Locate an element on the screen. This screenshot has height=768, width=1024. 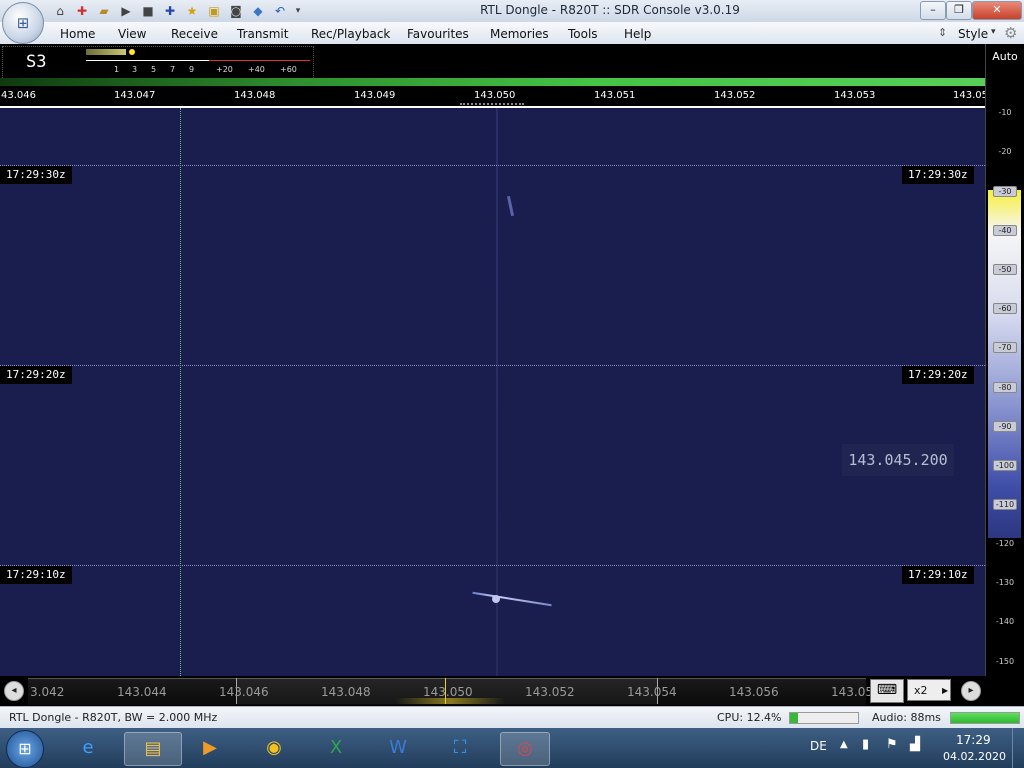
db-tick-label: -120 is located at coordinates (1005, 543).